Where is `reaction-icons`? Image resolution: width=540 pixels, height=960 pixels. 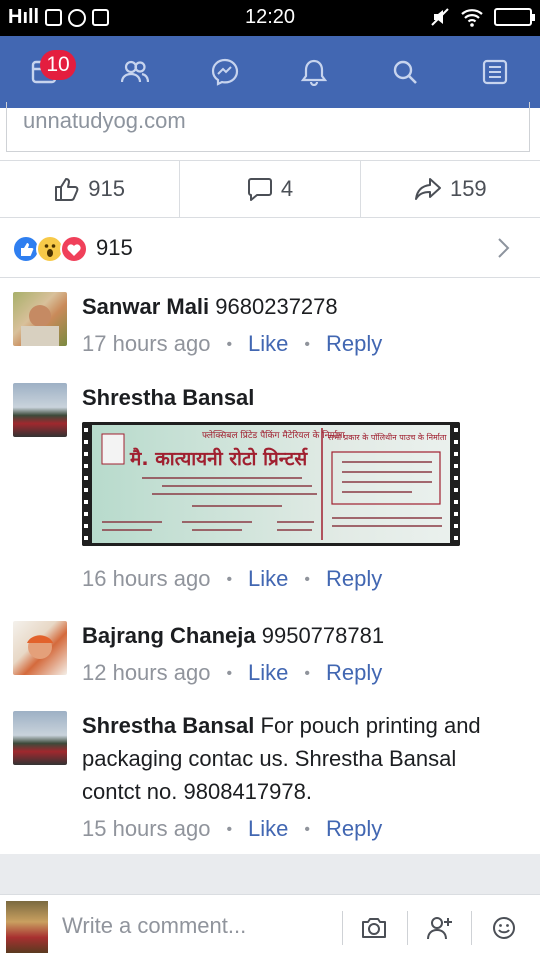
reaction-icons is located at coordinates (52, 249).